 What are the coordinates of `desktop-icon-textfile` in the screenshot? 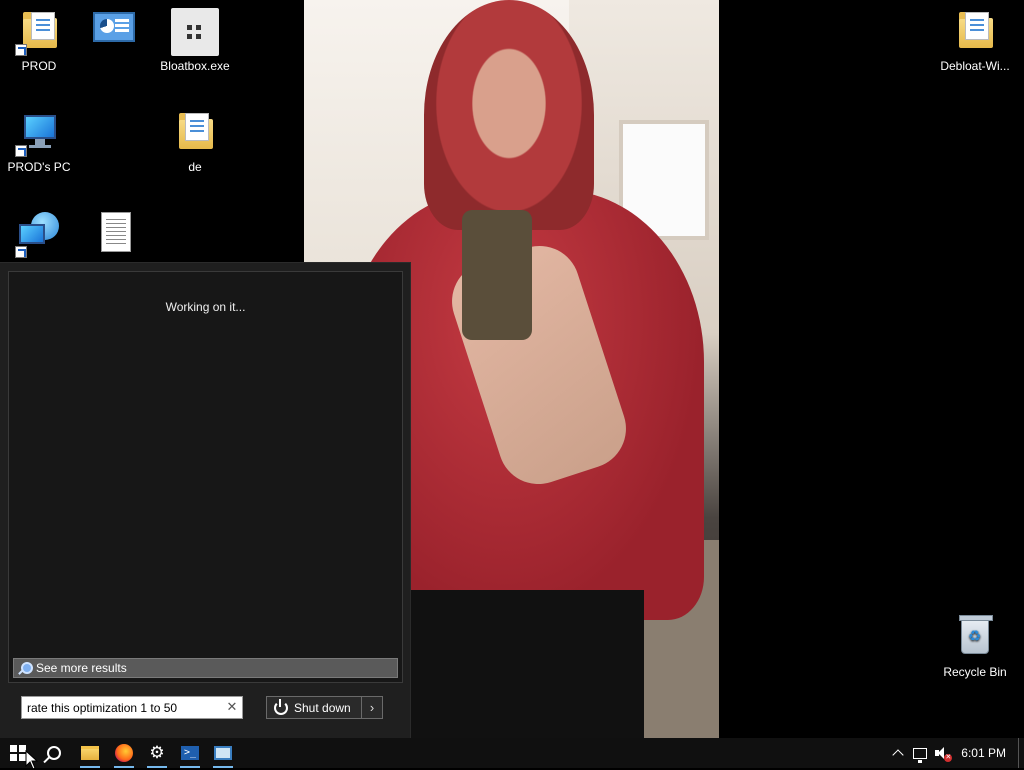 It's located at (117, 235).